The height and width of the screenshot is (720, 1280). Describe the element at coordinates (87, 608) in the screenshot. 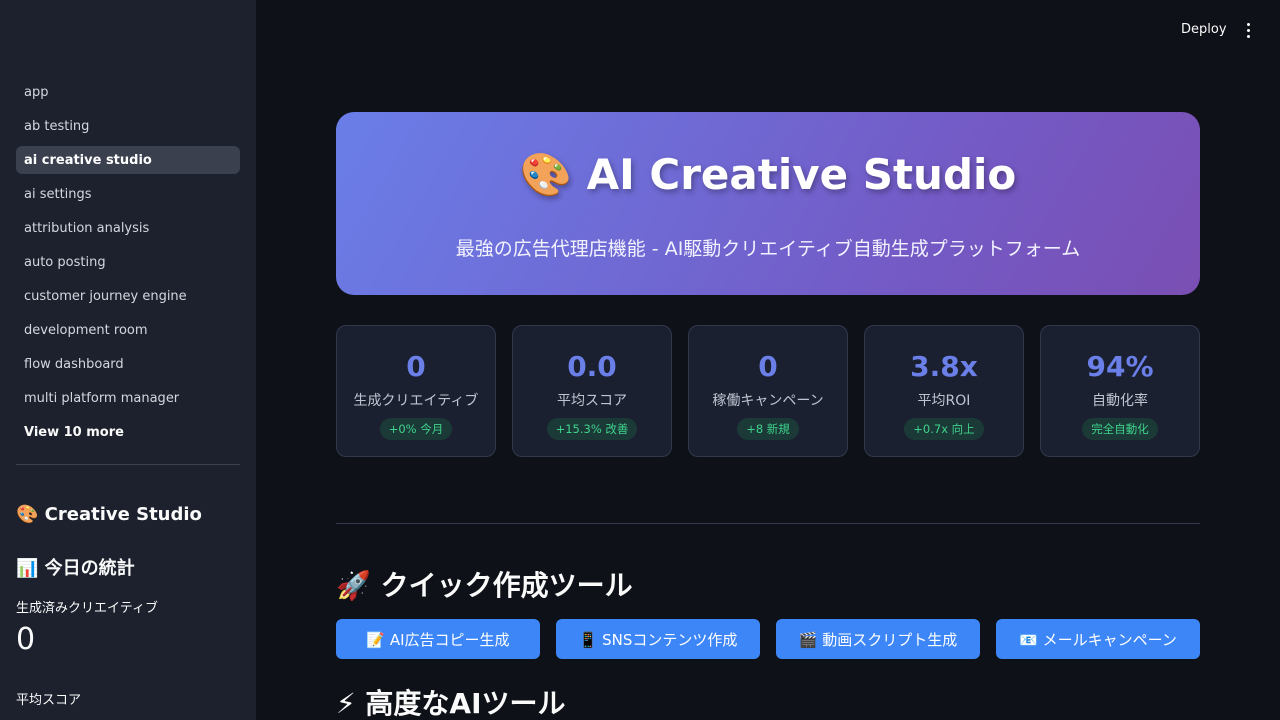

I see `sidebar-metric-label: 生成済みクリエイティブ` at that location.